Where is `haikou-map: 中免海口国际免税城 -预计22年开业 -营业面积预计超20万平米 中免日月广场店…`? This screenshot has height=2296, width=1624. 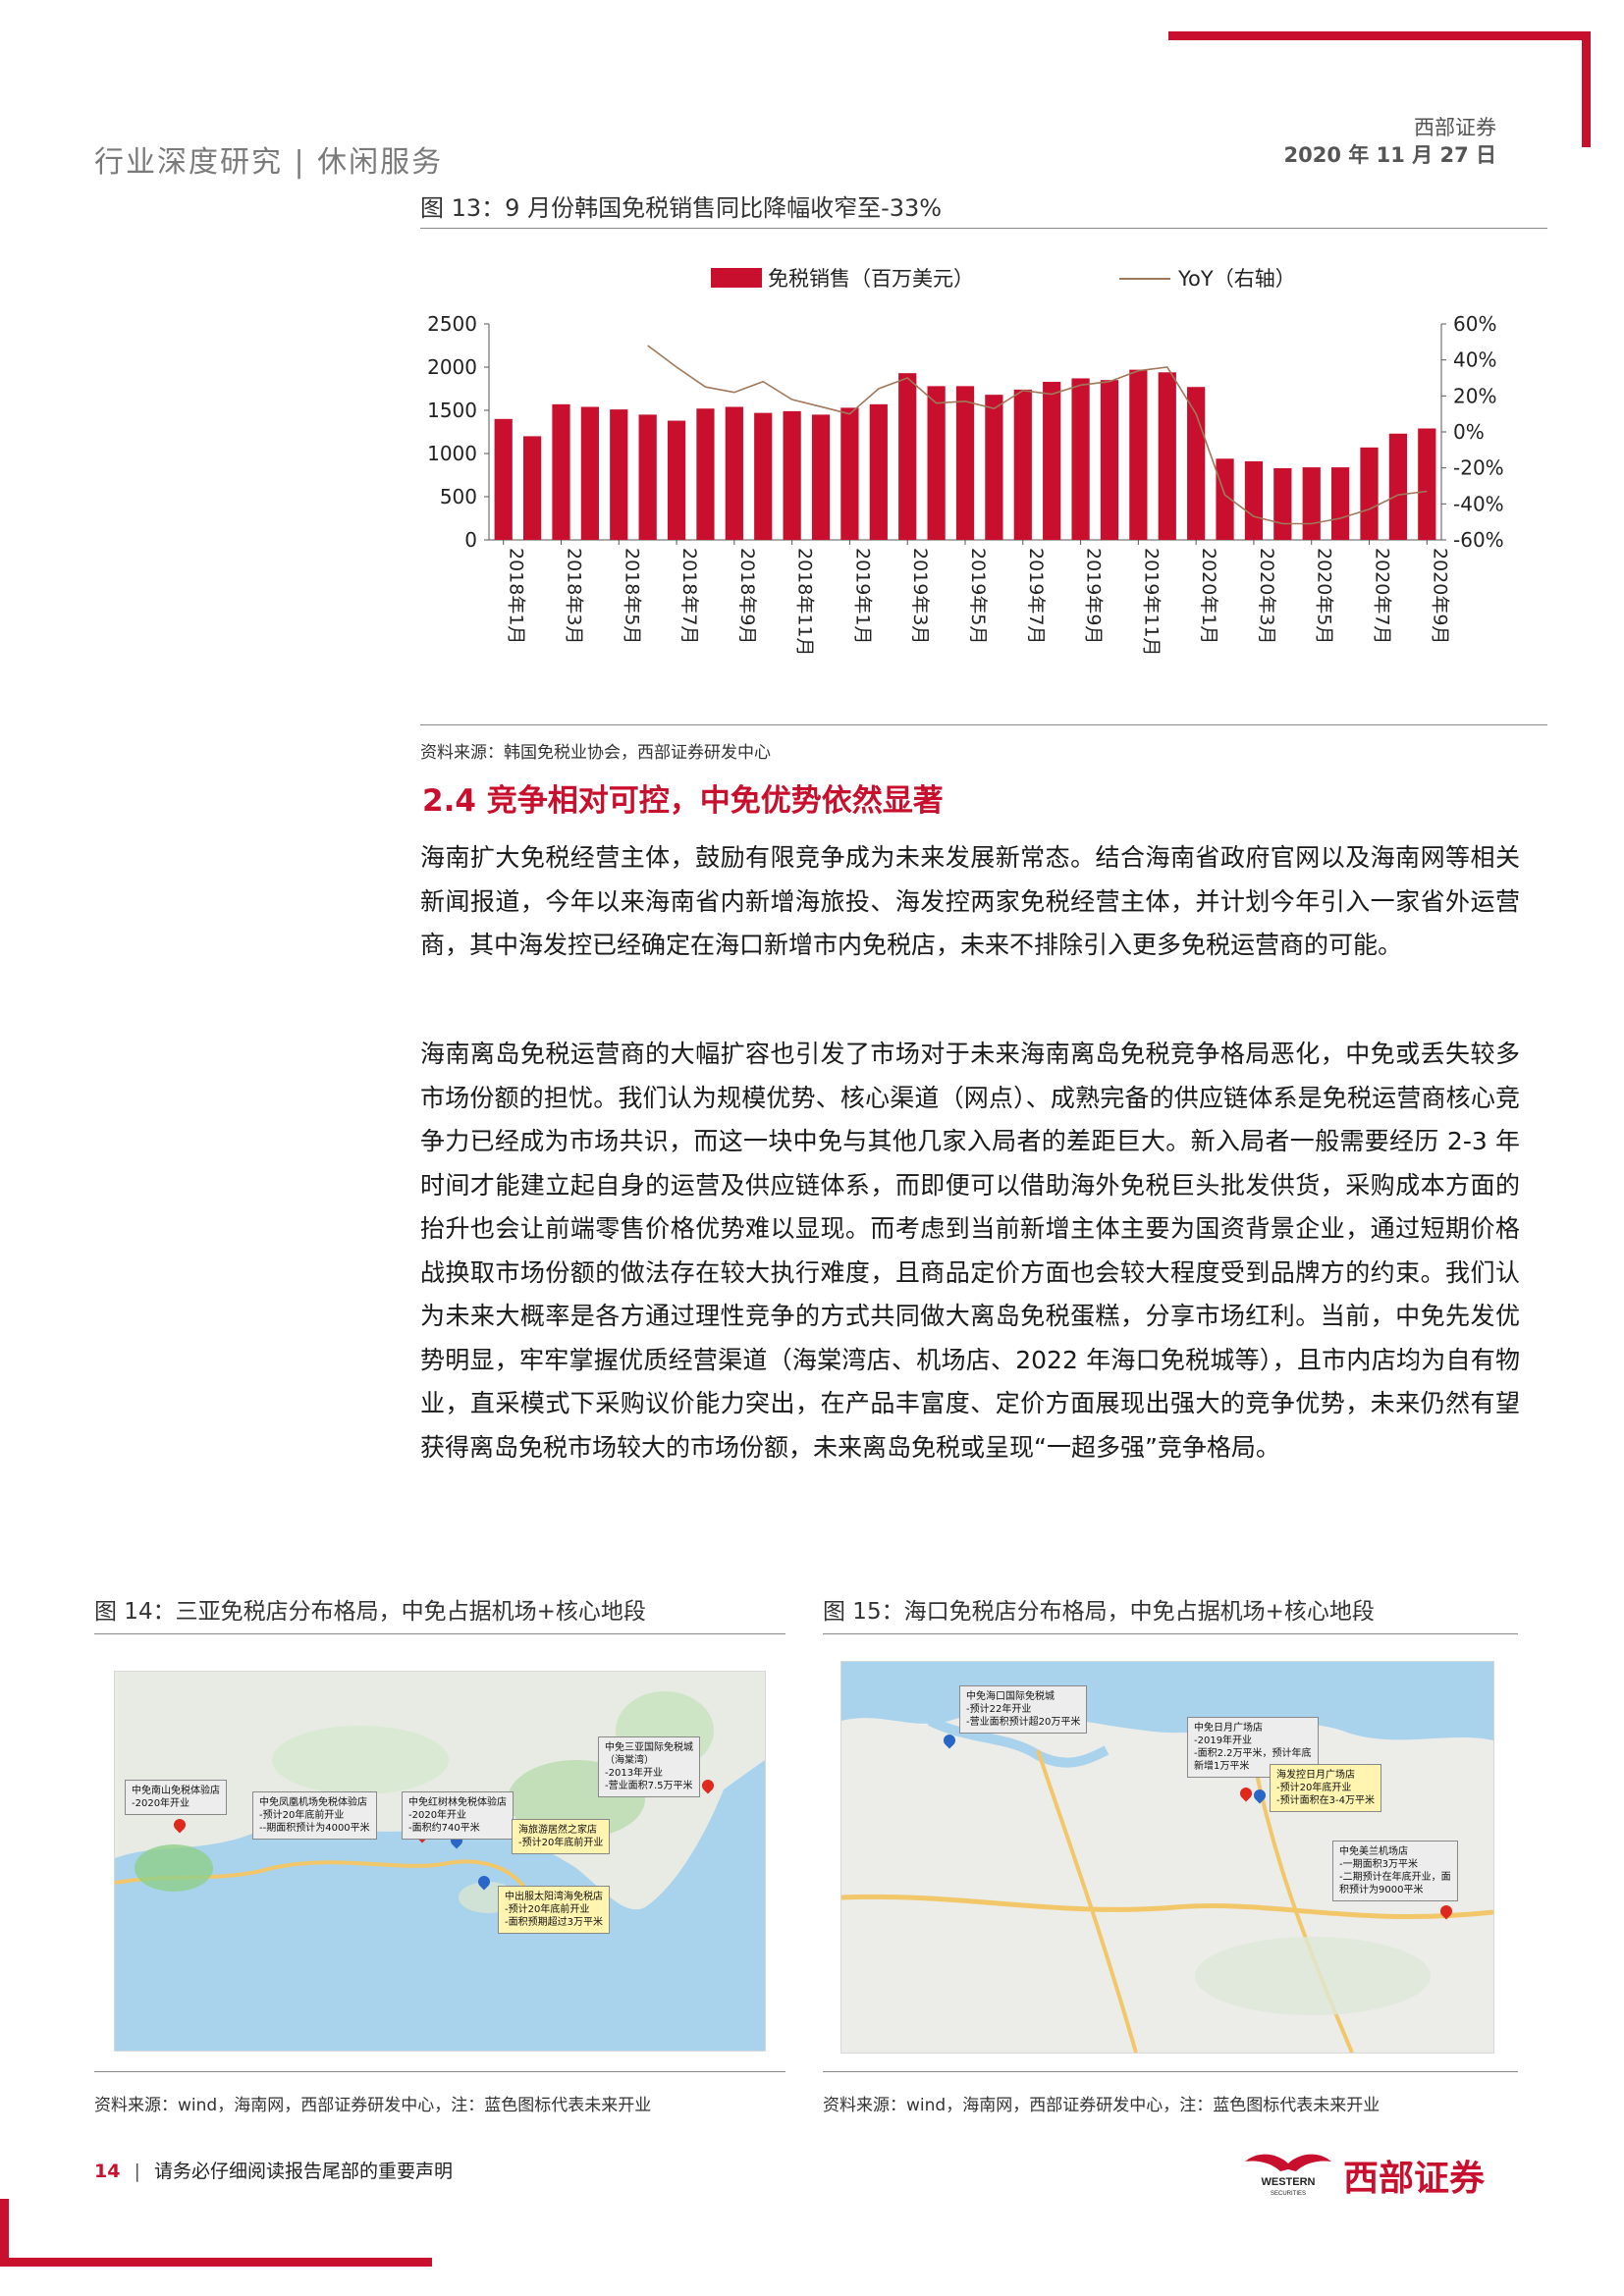 haikou-map: 中免海口国际免税城 -预计22年开业 -营业面积预计超20万平米 中免日月广场店… is located at coordinates (1167, 1858).